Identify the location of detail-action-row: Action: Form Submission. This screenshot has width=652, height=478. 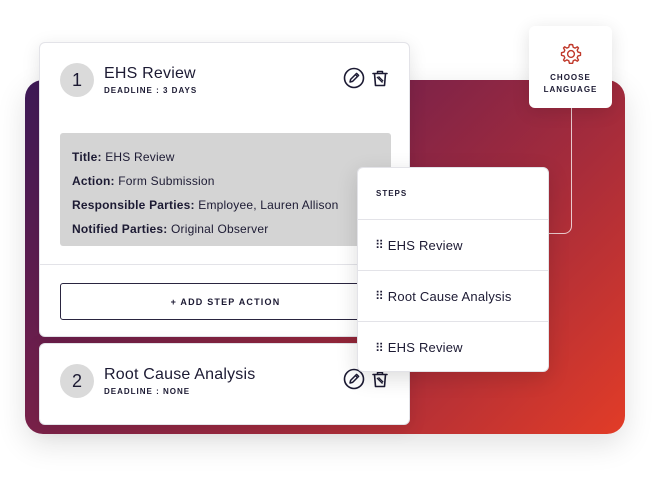
(231, 181).